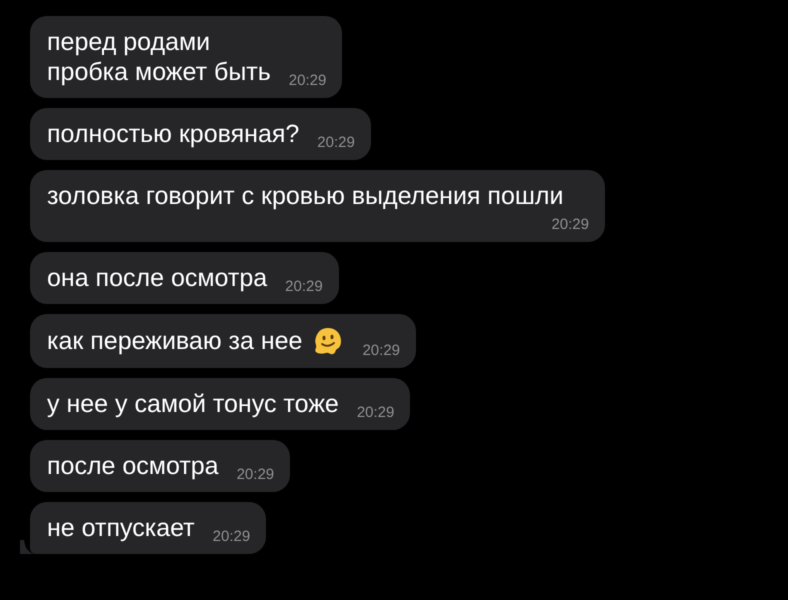 The width and height of the screenshot is (788, 600). I want to click on message-text: после осмотра, so click(133, 466).